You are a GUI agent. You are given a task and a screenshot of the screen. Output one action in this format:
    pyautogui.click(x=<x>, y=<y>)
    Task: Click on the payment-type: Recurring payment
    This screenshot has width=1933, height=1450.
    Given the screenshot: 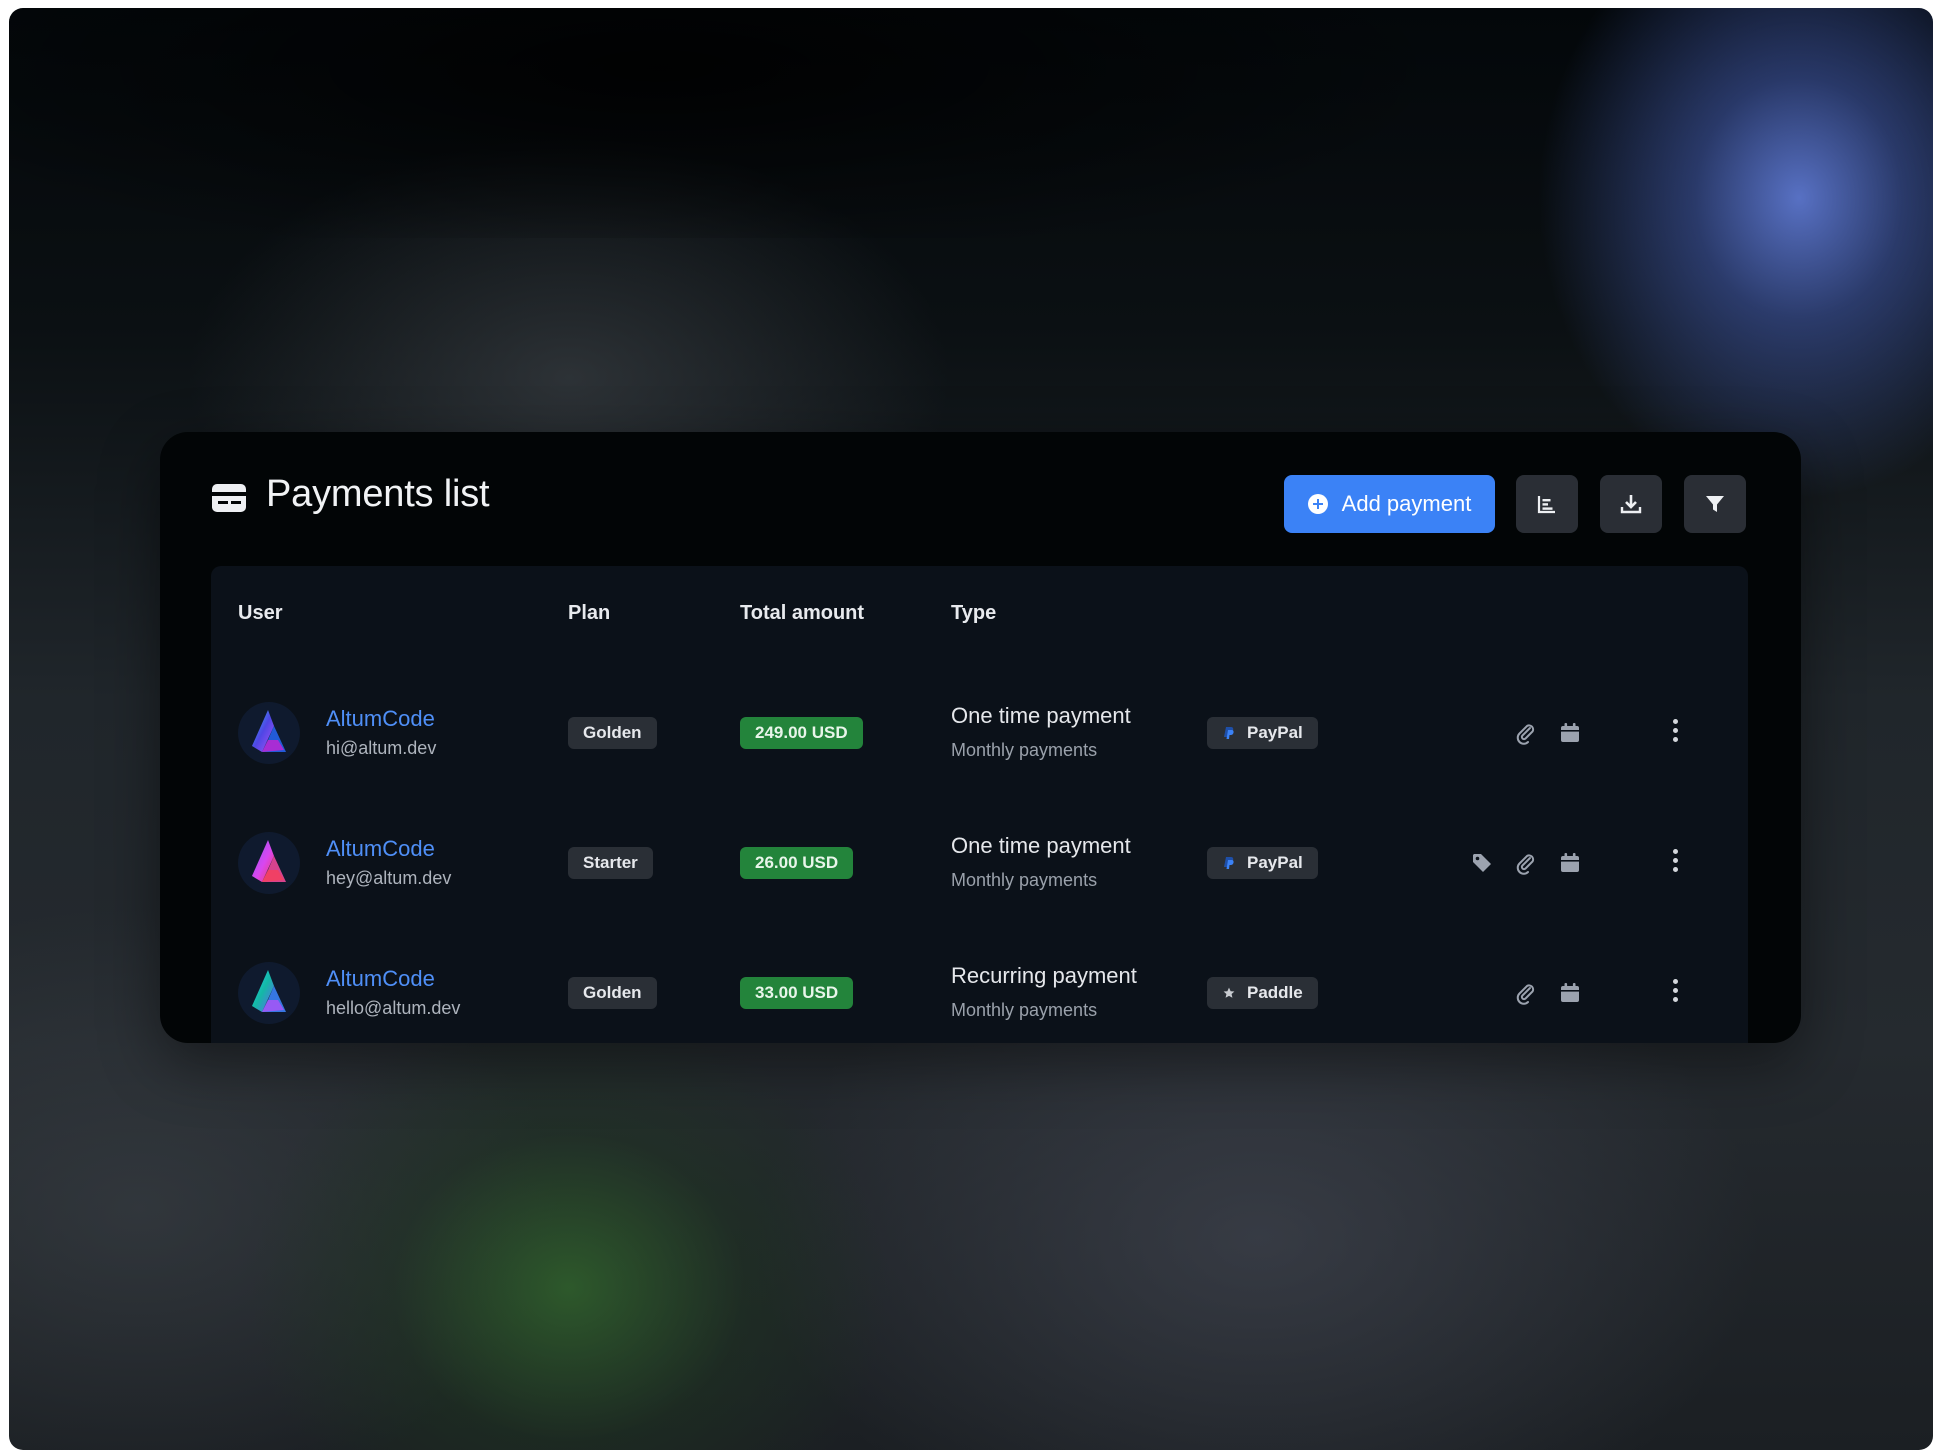 What is the action you would take?
    pyautogui.click(x=1044, y=975)
    